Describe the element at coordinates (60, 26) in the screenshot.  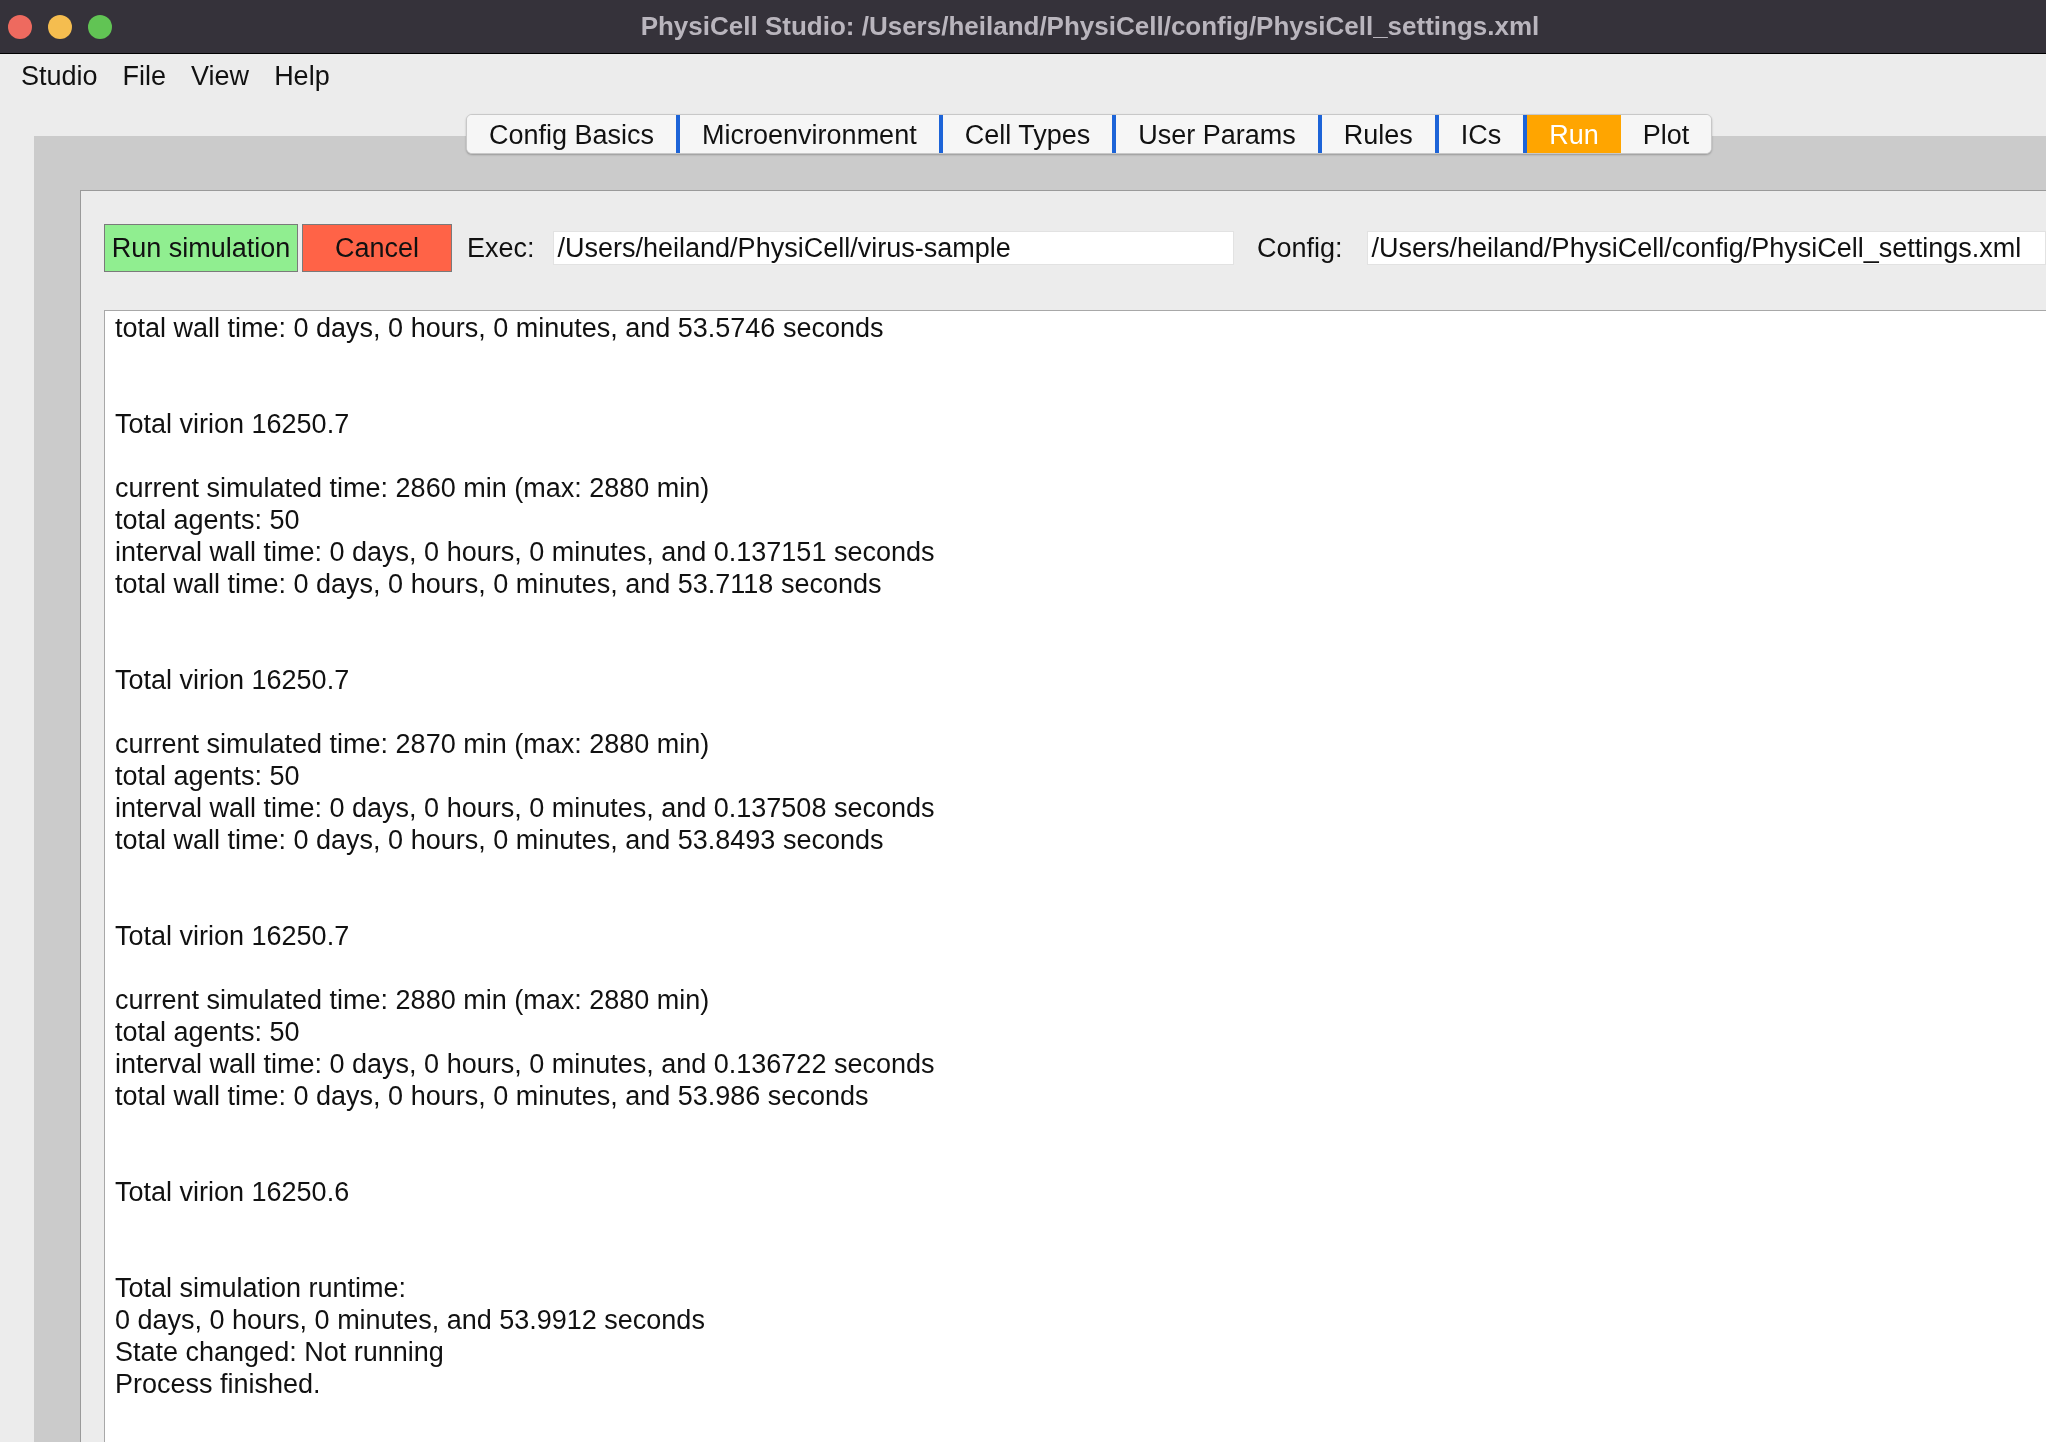
I see `minimize-icon` at that location.